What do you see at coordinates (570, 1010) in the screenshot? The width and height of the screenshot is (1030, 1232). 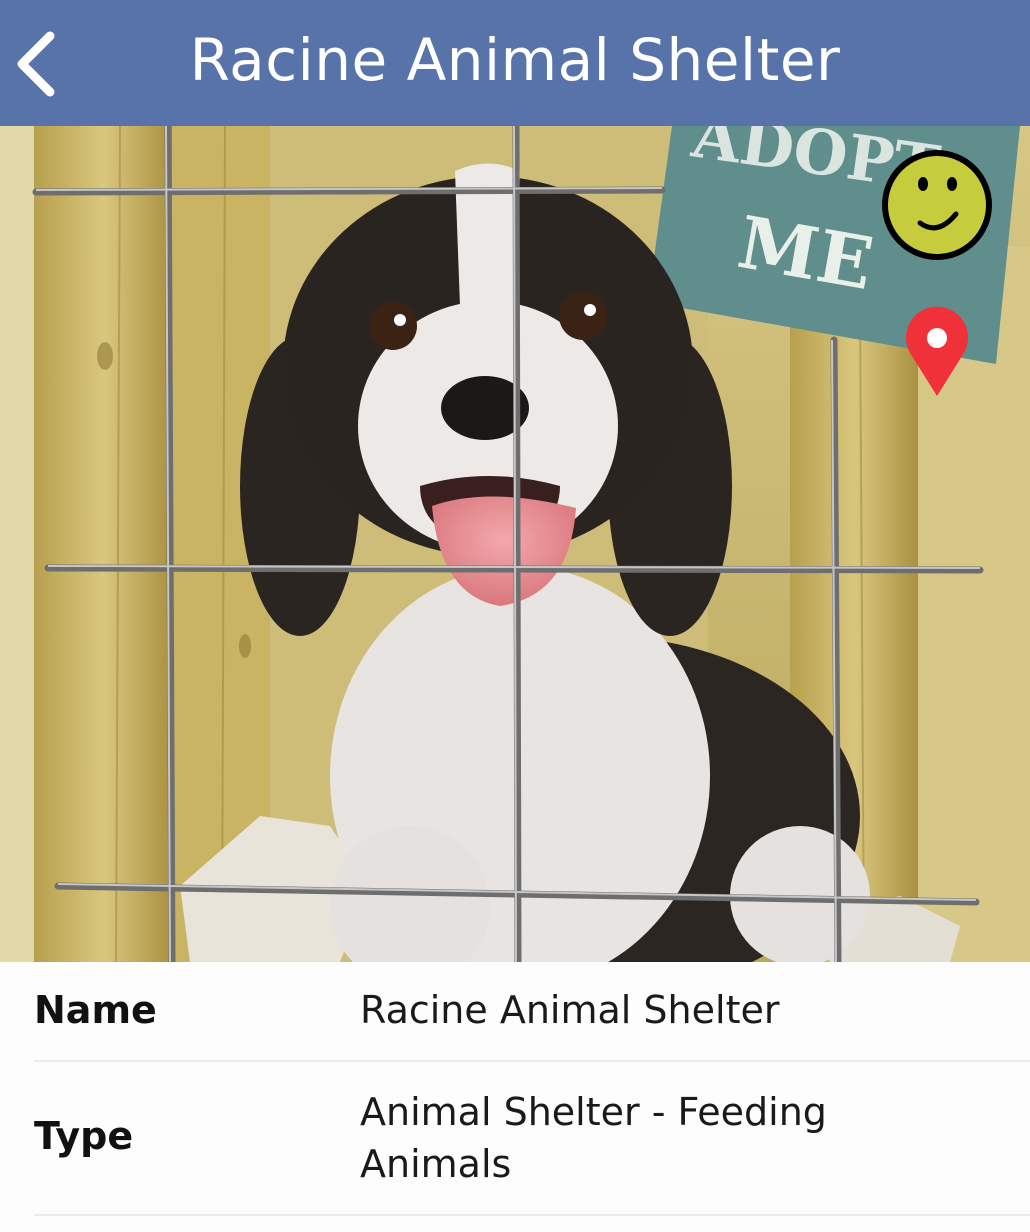 I see `name-value: Racine Animal Shelter` at bounding box center [570, 1010].